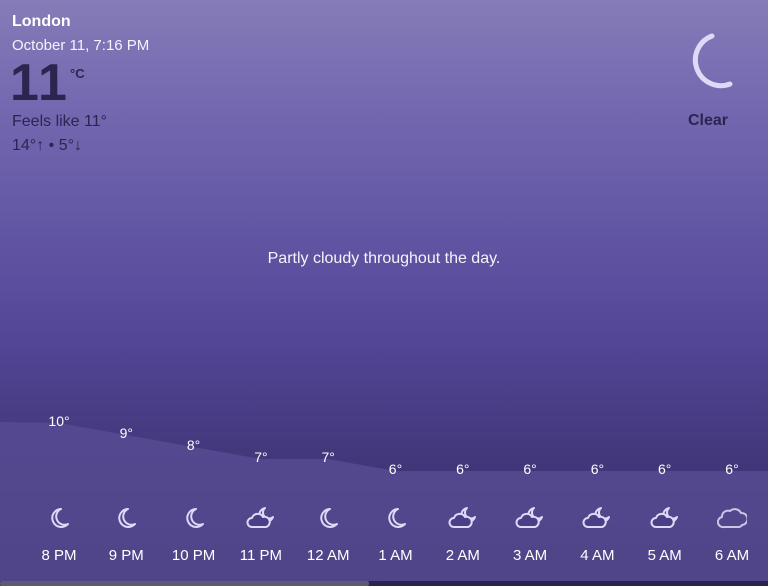 This screenshot has width=768, height=586. Describe the element at coordinates (126, 433) in the screenshot. I see `hourly-temperature: 9°` at that location.